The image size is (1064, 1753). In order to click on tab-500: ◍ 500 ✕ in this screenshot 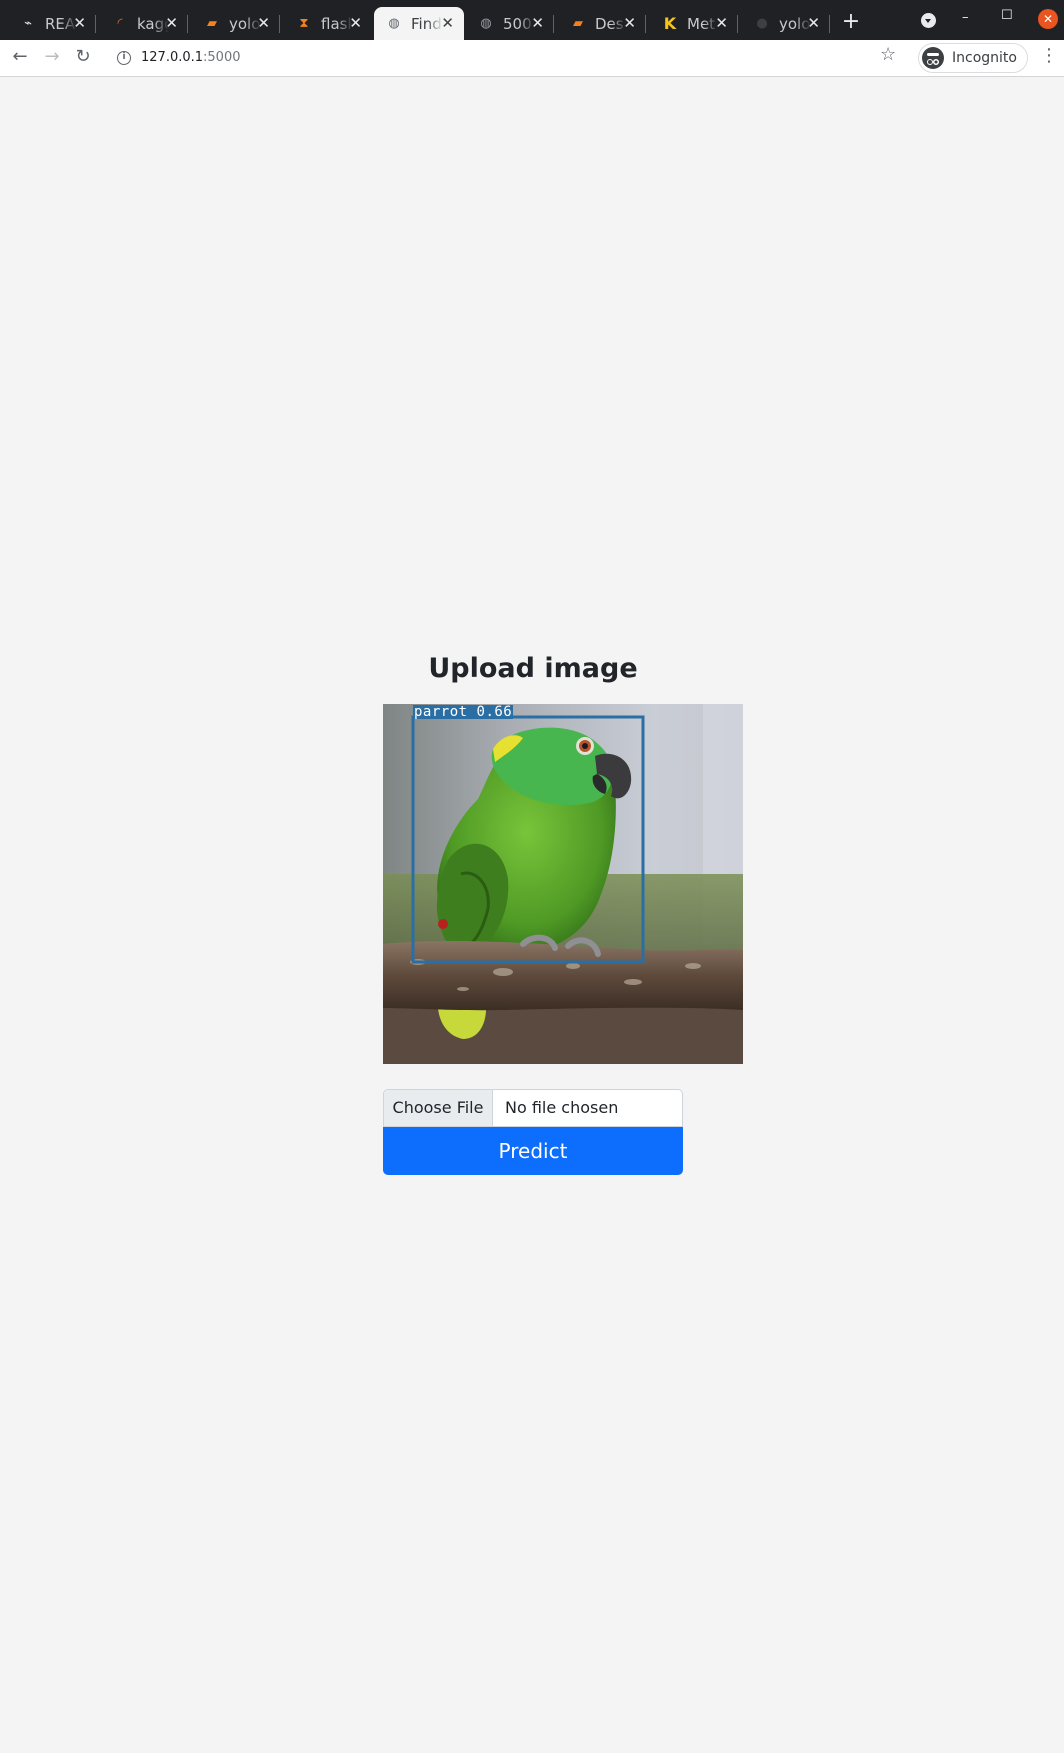, I will do `click(510, 23)`.